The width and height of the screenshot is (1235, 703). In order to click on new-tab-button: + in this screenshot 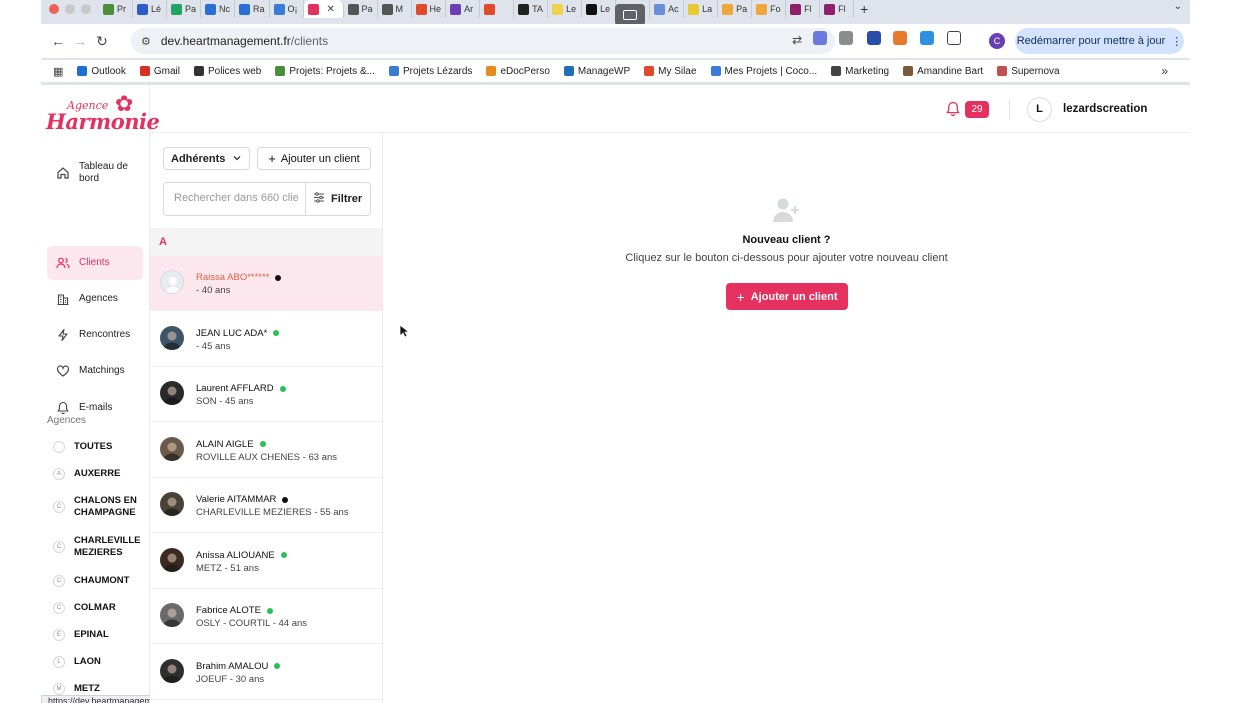, I will do `click(864, 9)`.